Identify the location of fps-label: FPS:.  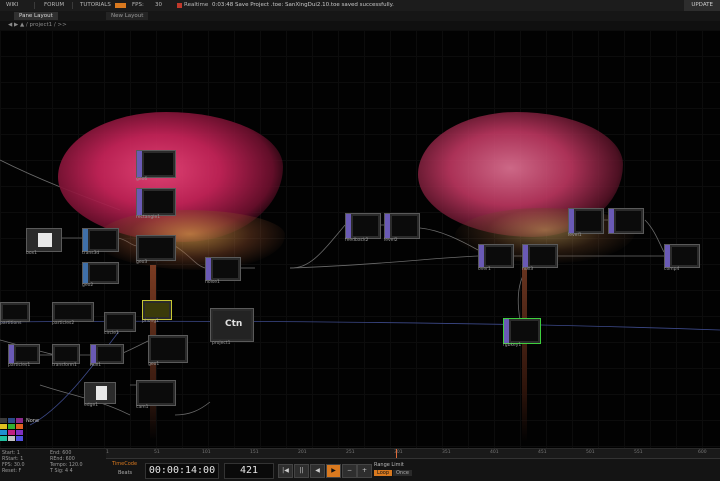
(138, 5).